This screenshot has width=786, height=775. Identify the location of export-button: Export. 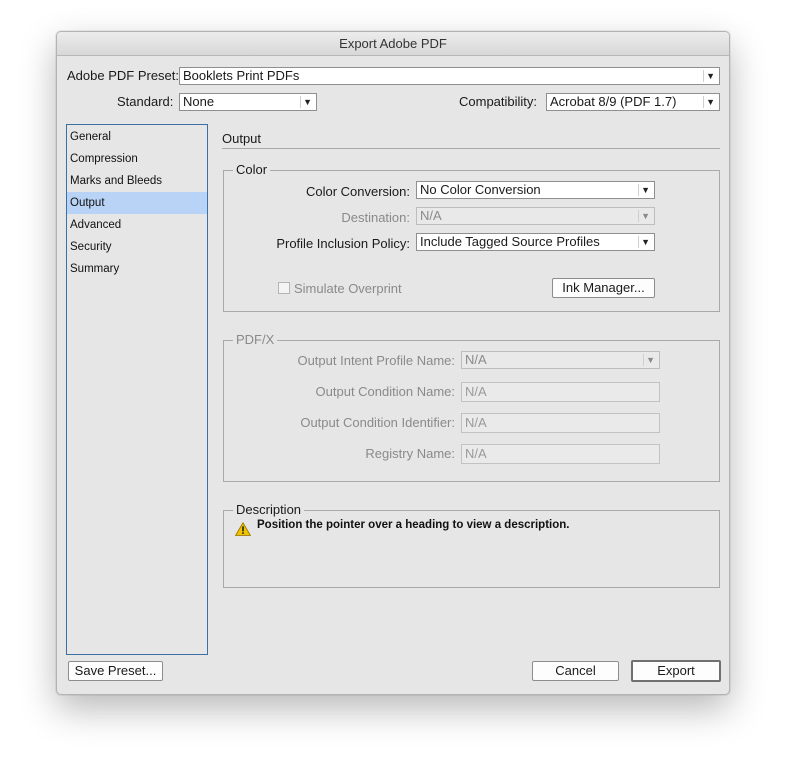
(676, 671).